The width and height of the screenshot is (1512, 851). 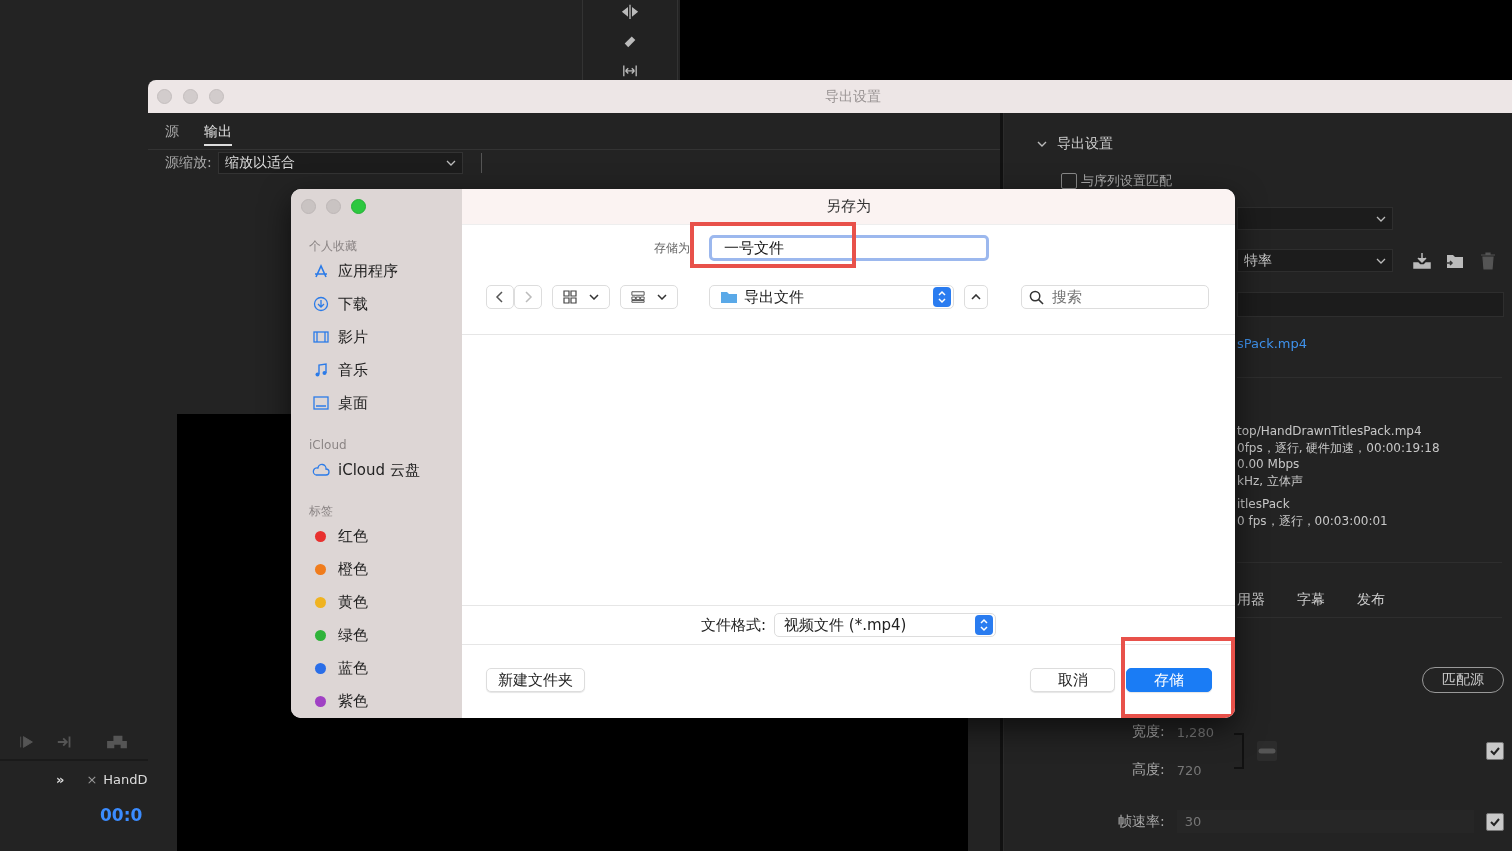 I want to click on collapse-icon, so click(x=1042, y=144).